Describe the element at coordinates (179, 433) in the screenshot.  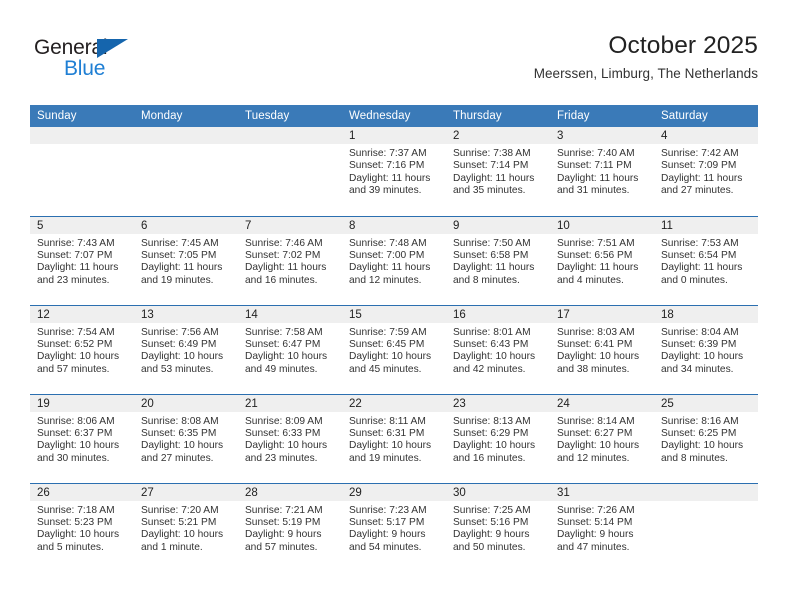
I see `sunset-text: Sunset: 6:35 PM` at that location.